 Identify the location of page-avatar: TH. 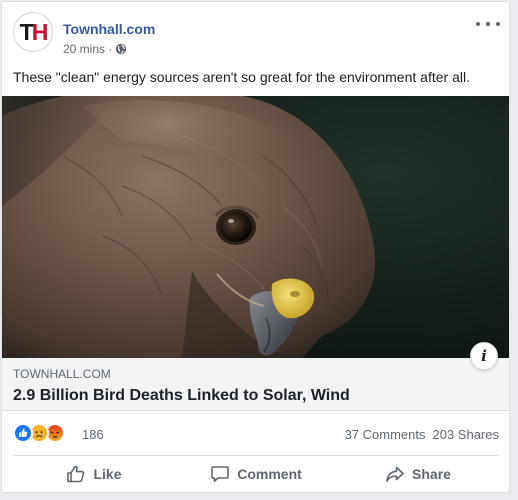
(33, 32).